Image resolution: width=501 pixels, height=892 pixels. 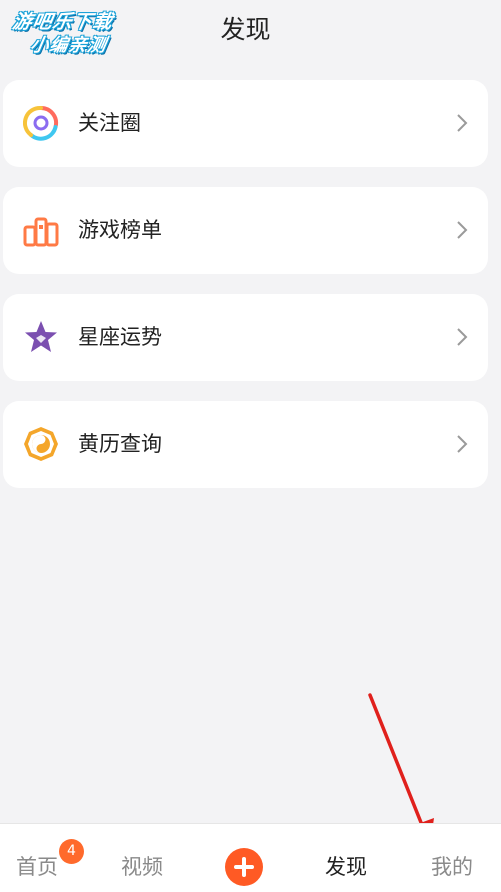 What do you see at coordinates (120, 337) in the screenshot?
I see `menu-item-label: 星座运势` at bounding box center [120, 337].